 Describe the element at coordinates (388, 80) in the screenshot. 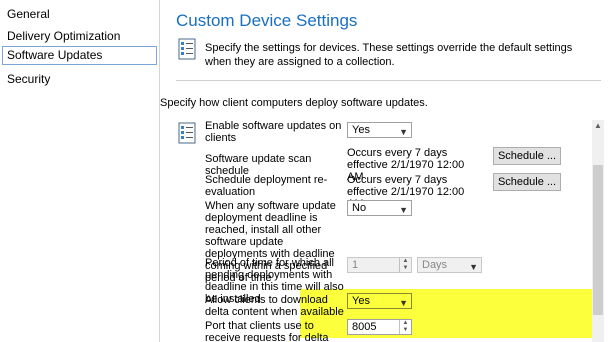

I see `divider` at that location.